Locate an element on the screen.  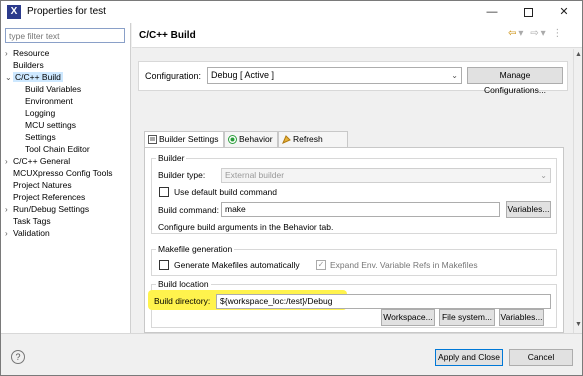
use-default-build-command-label: Use default build command is located at coordinates (226, 192).